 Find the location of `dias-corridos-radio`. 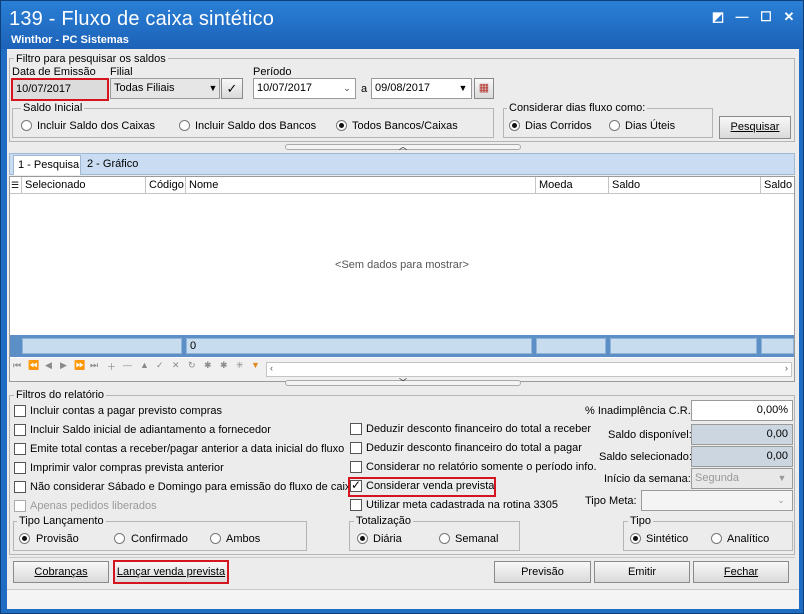

dias-corridos-radio is located at coordinates (514, 125).